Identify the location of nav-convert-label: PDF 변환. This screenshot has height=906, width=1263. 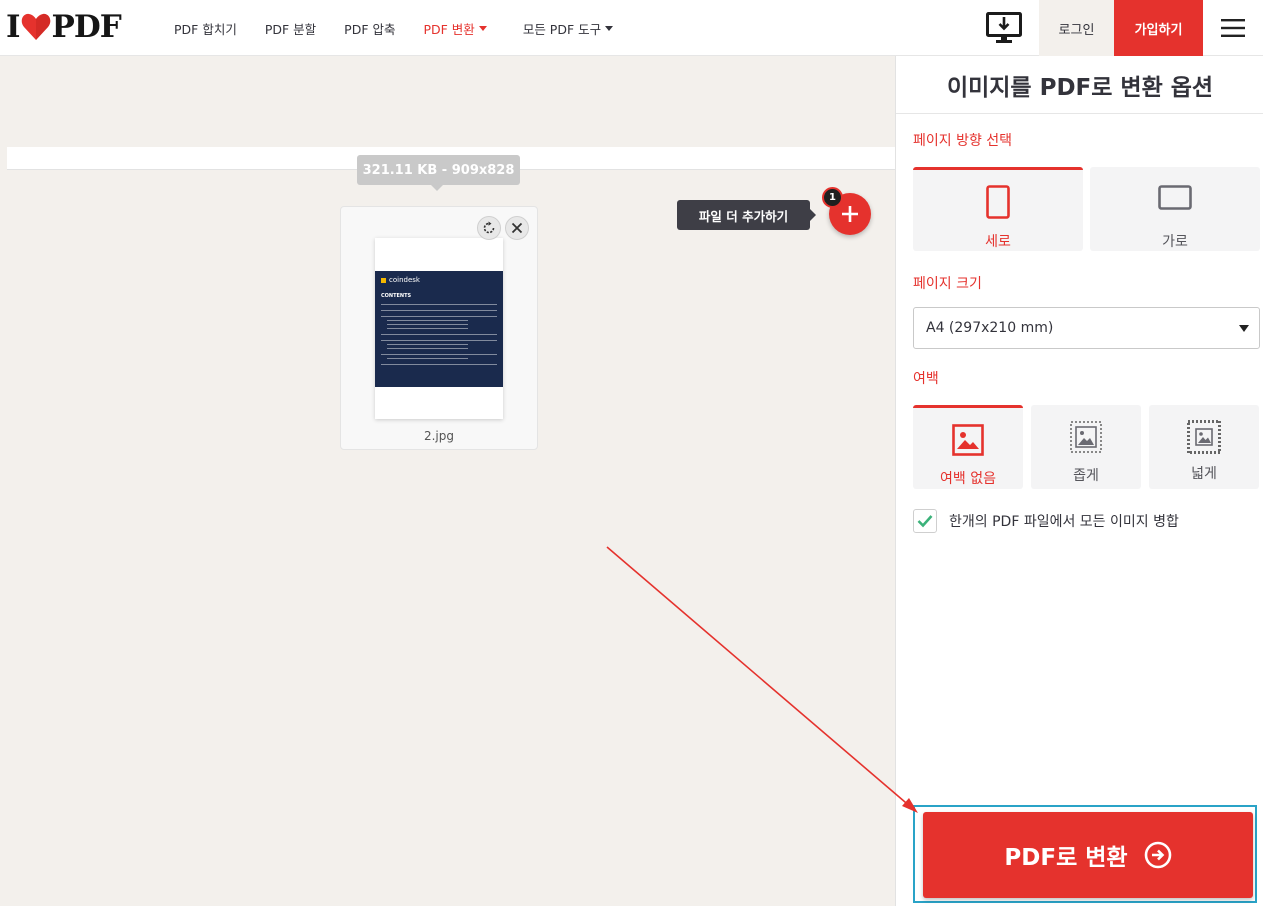
(449, 29).